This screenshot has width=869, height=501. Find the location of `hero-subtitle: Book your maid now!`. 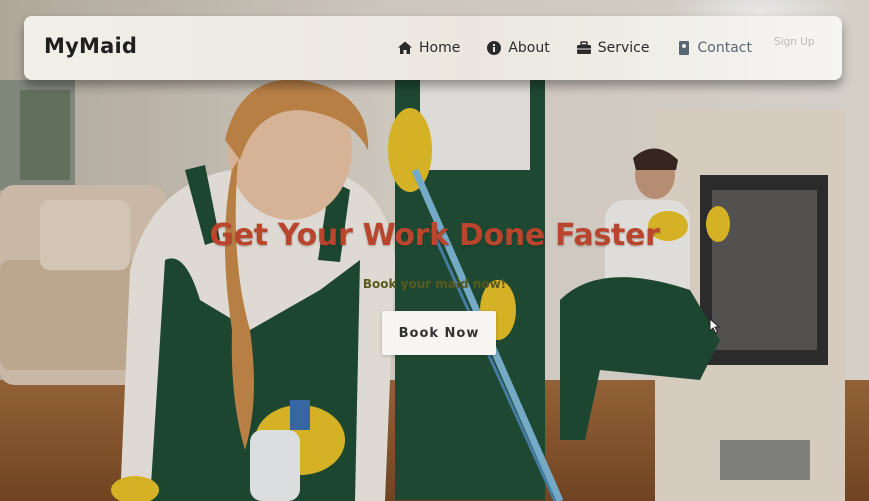

hero-subtitle: Book your maid now! is located at coordinates (434, 284).